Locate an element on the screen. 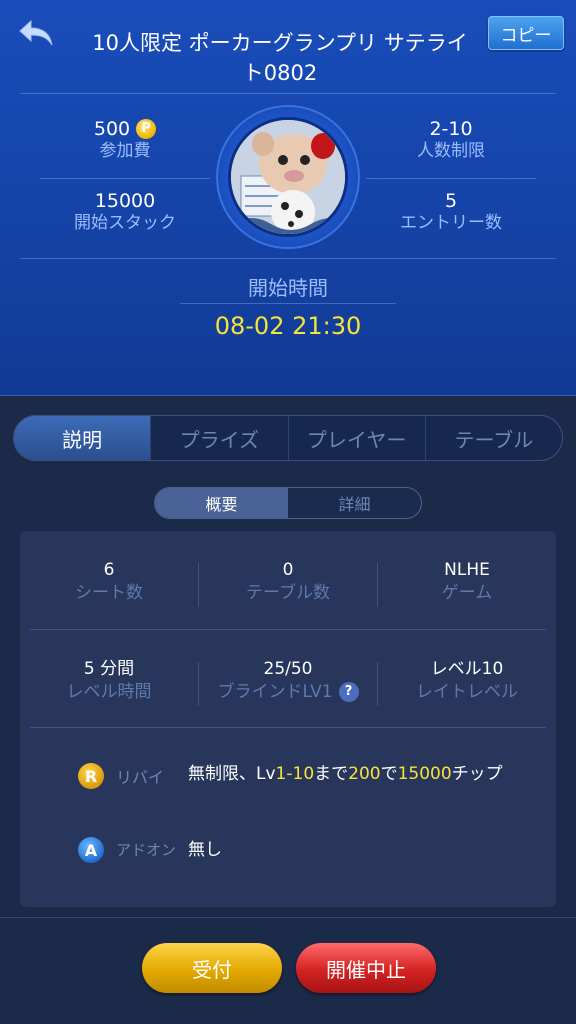 The height and width of the screenshot is (1024, 576). accept-button: 受付 is located at coordinates (212, 968).